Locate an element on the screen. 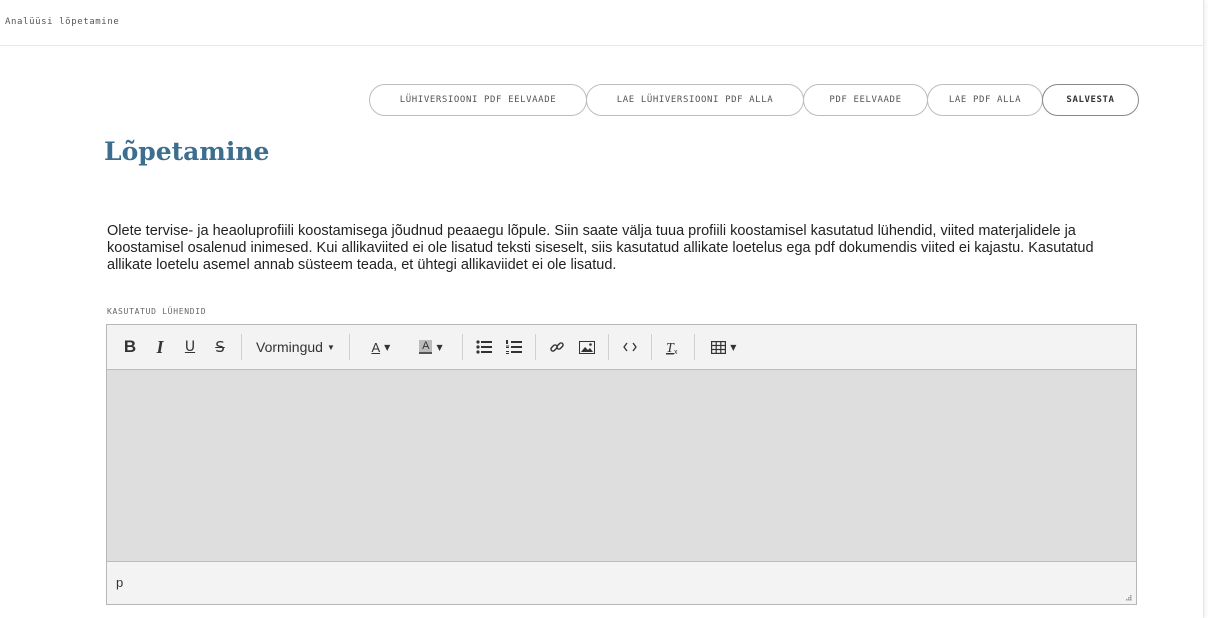 The width and height of the screenshot is (1214, 618). breadcrumb: Analüüsi lõpetamine is located at coordinates (62, 22).